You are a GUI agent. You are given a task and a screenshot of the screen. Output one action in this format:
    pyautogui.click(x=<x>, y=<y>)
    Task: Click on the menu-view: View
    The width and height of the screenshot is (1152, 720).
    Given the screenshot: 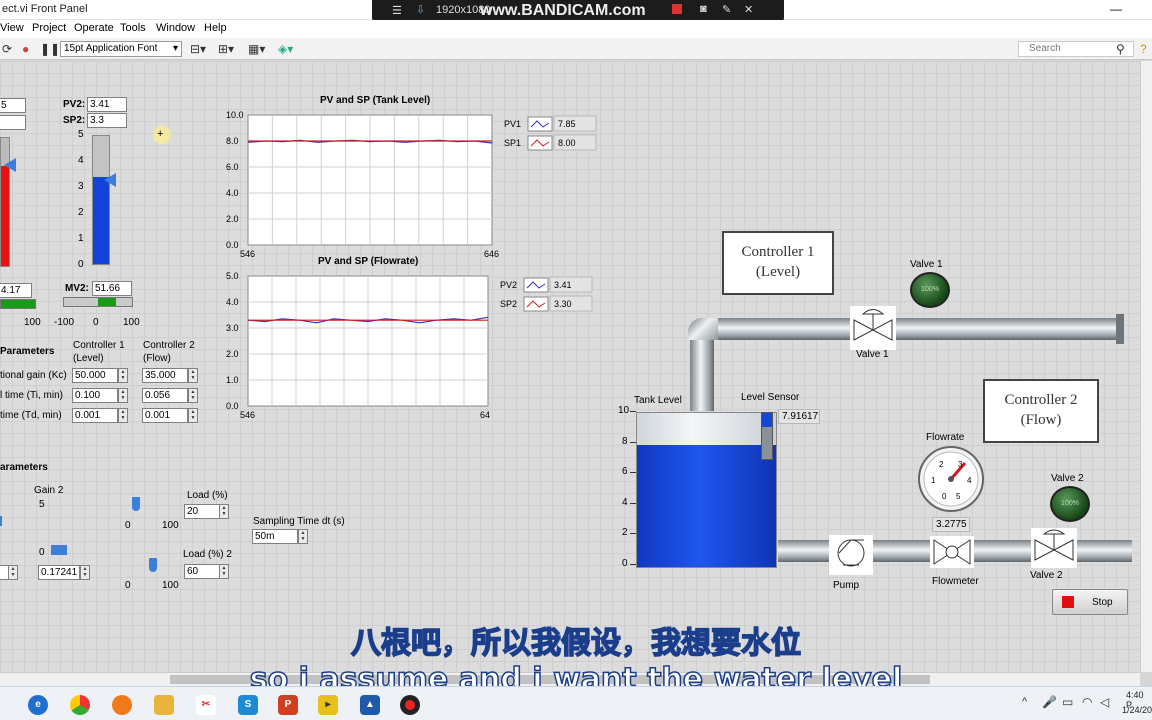 What is the action you would take?
    pyautogui.click(x=12, y=28)
    